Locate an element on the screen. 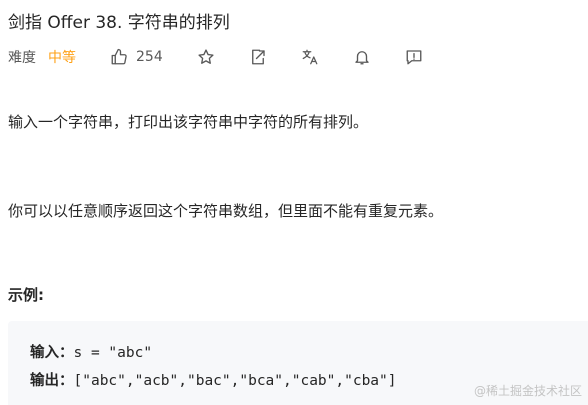  feedback-button is located at coordinates (414, 57).